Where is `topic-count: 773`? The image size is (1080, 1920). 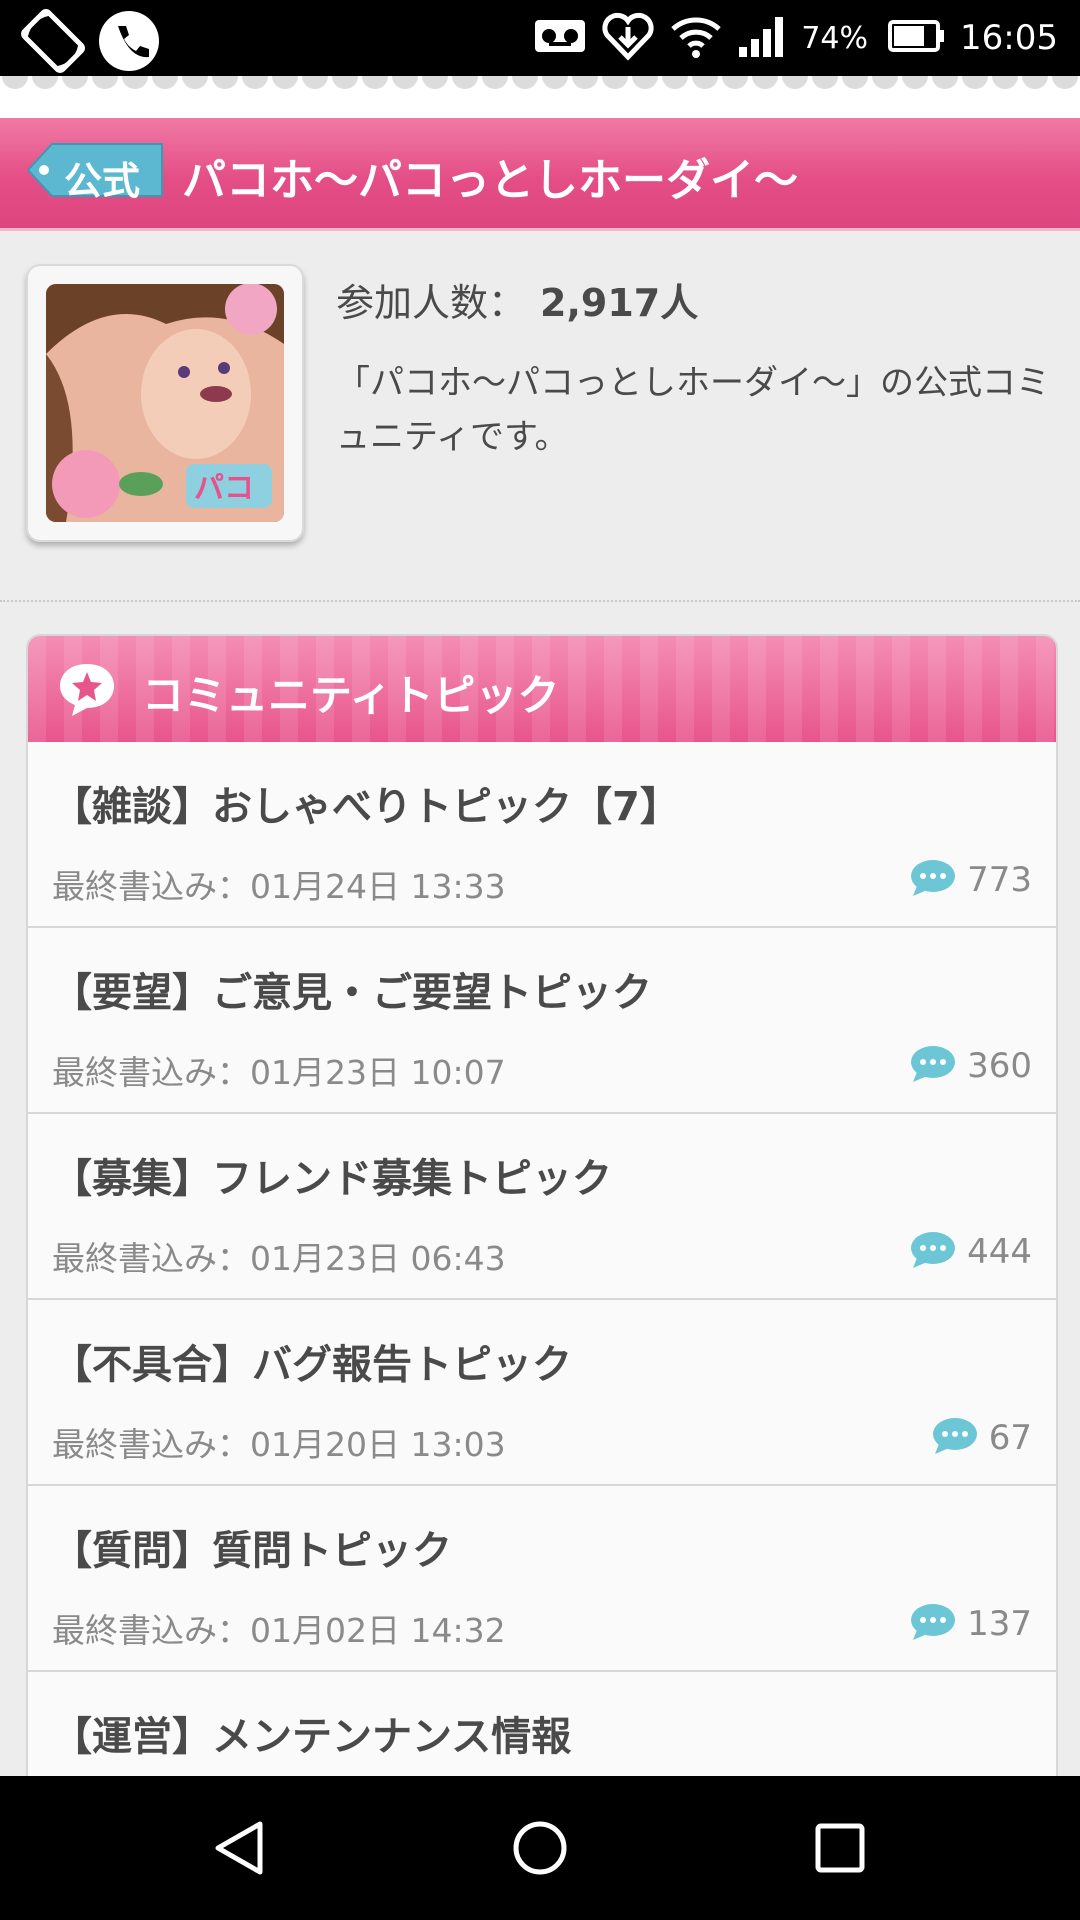 topic-count: 773 is located at coordinates (999, 880).